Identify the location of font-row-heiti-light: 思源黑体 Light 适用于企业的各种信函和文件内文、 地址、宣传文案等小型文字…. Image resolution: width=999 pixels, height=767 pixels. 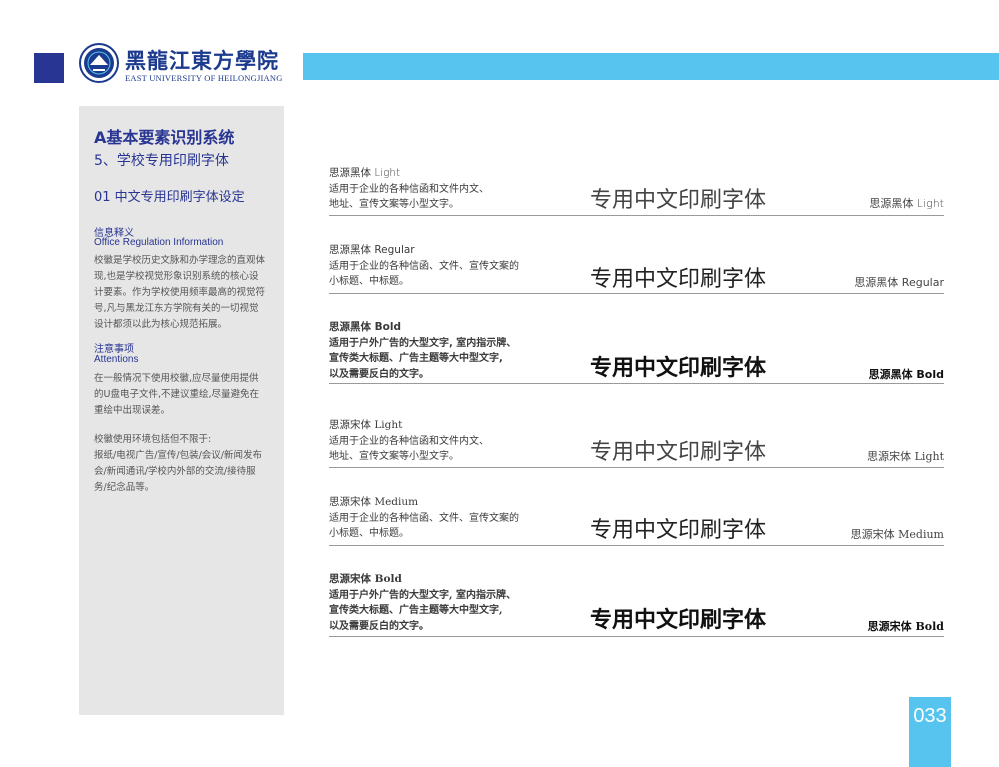
(636, 191).